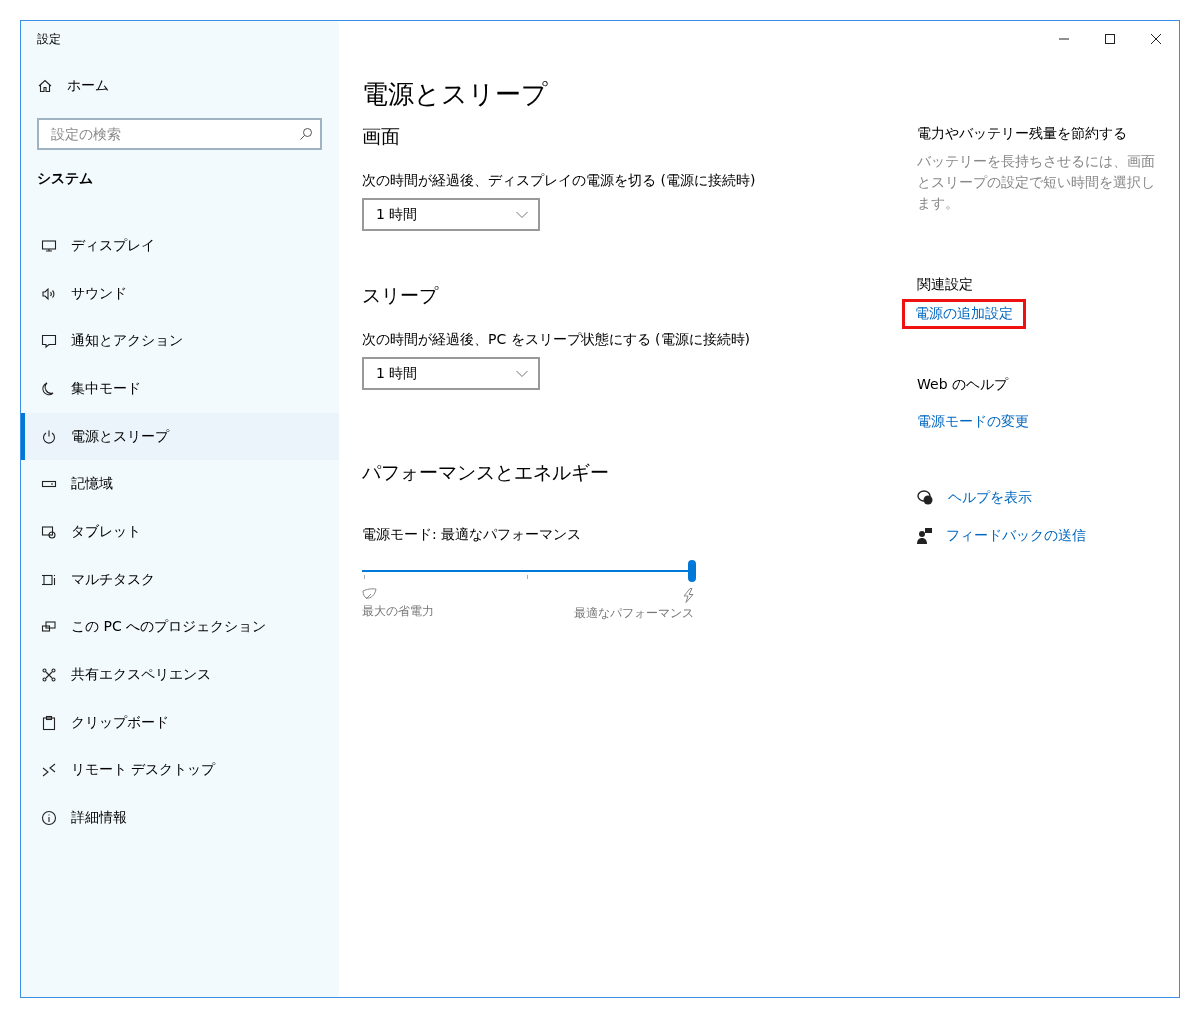 The width and height of the screenshot is (1200, 1019). I want to click on section-heading: 画面, so click(381, 136).